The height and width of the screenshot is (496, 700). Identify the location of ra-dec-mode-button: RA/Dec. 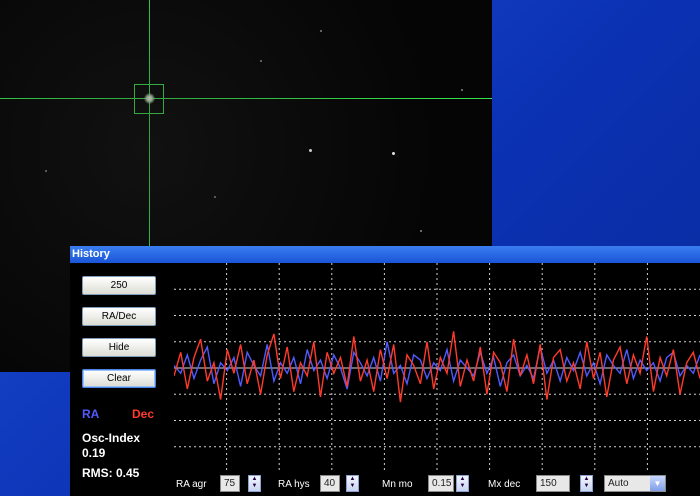
(119, 316).